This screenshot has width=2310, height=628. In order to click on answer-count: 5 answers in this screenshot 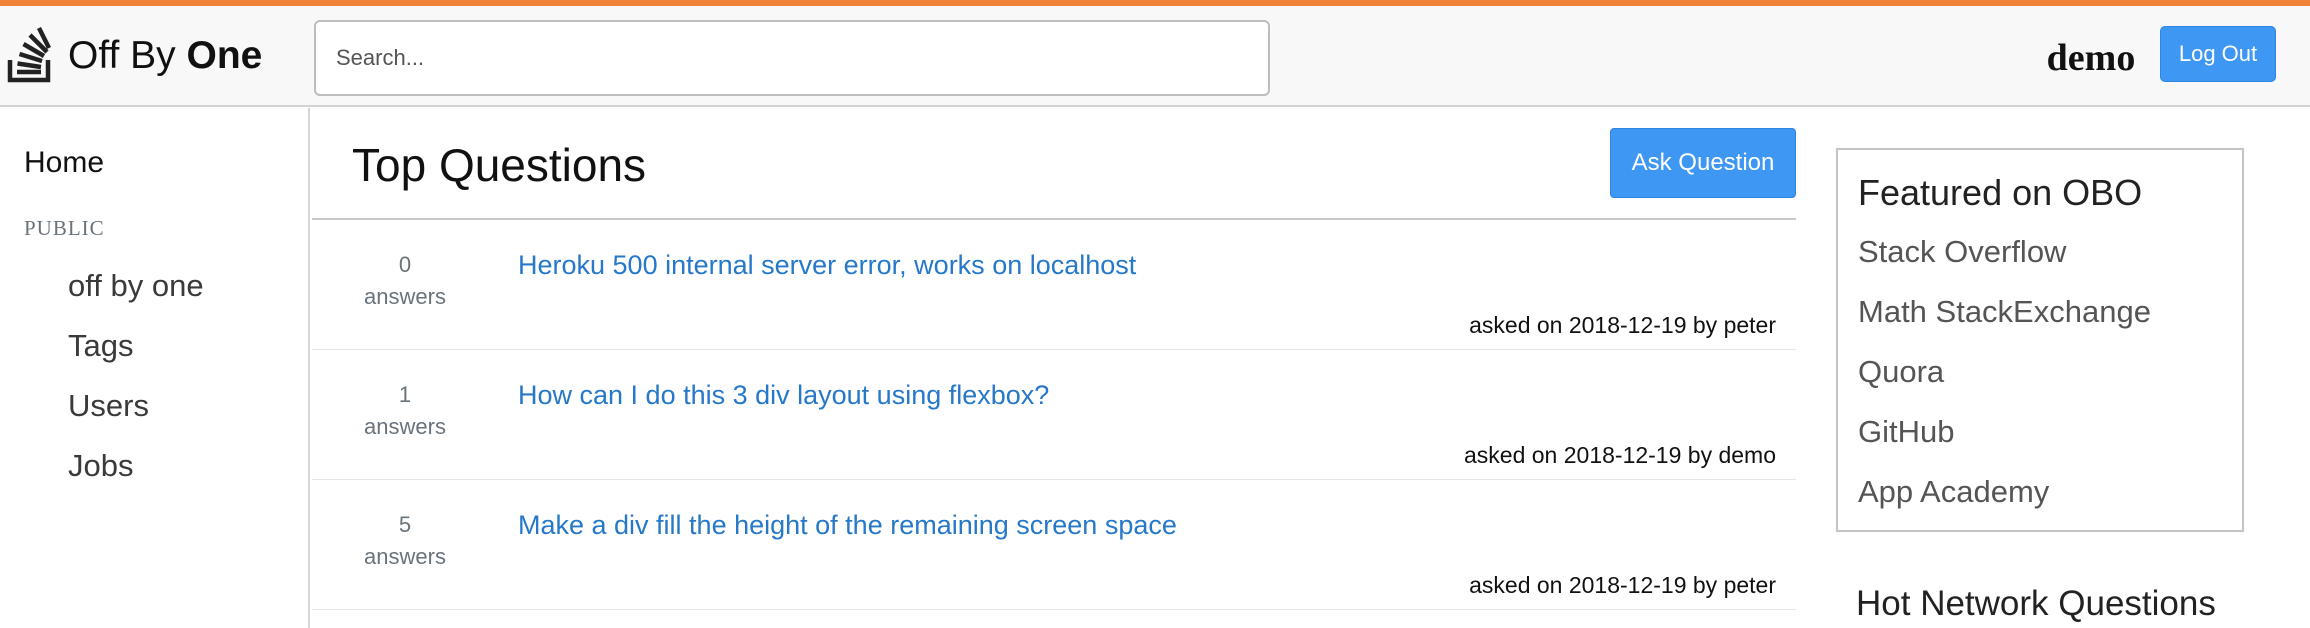, I will do `click(405, 542)`.